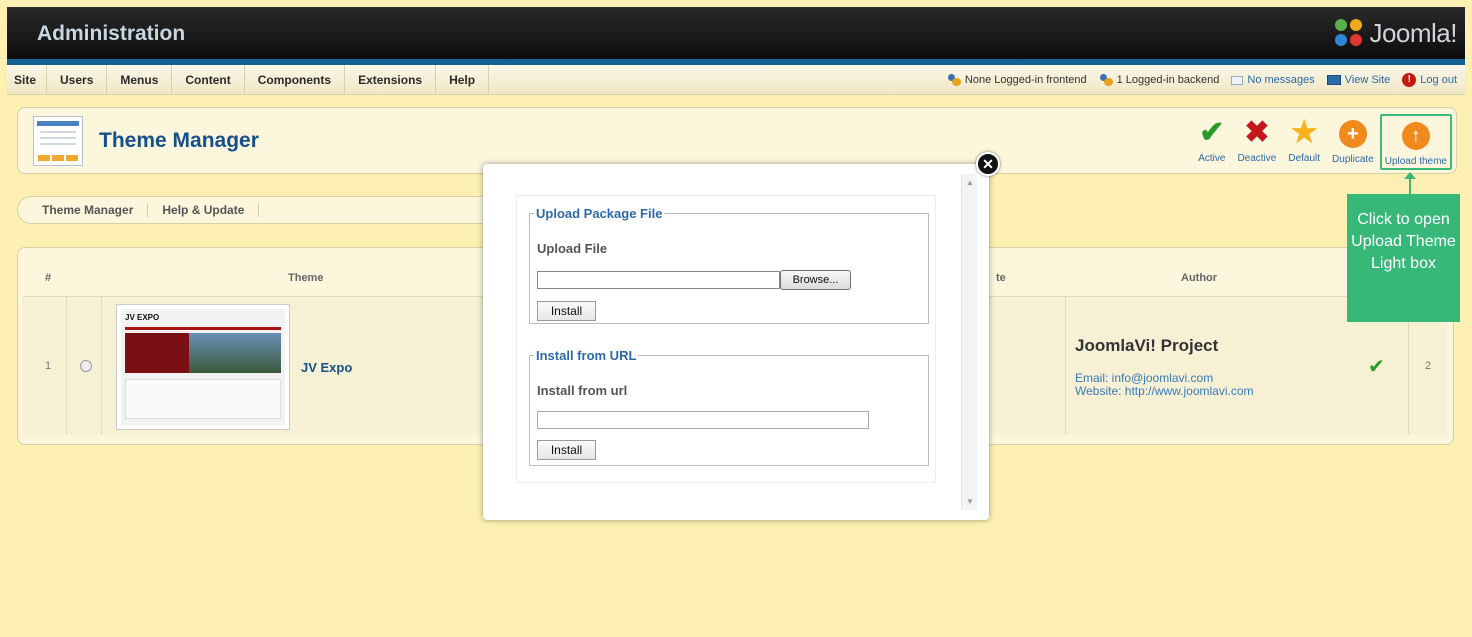  I want to click on modal-scrollbar: ▲ ▼, so click(969, 342).